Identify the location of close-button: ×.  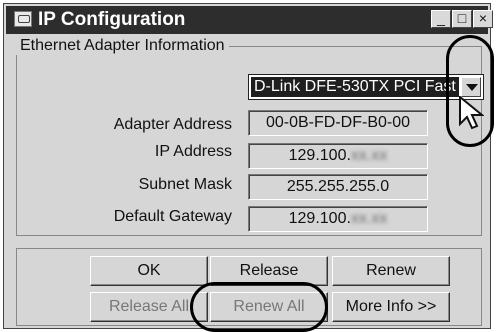
(483, 19).